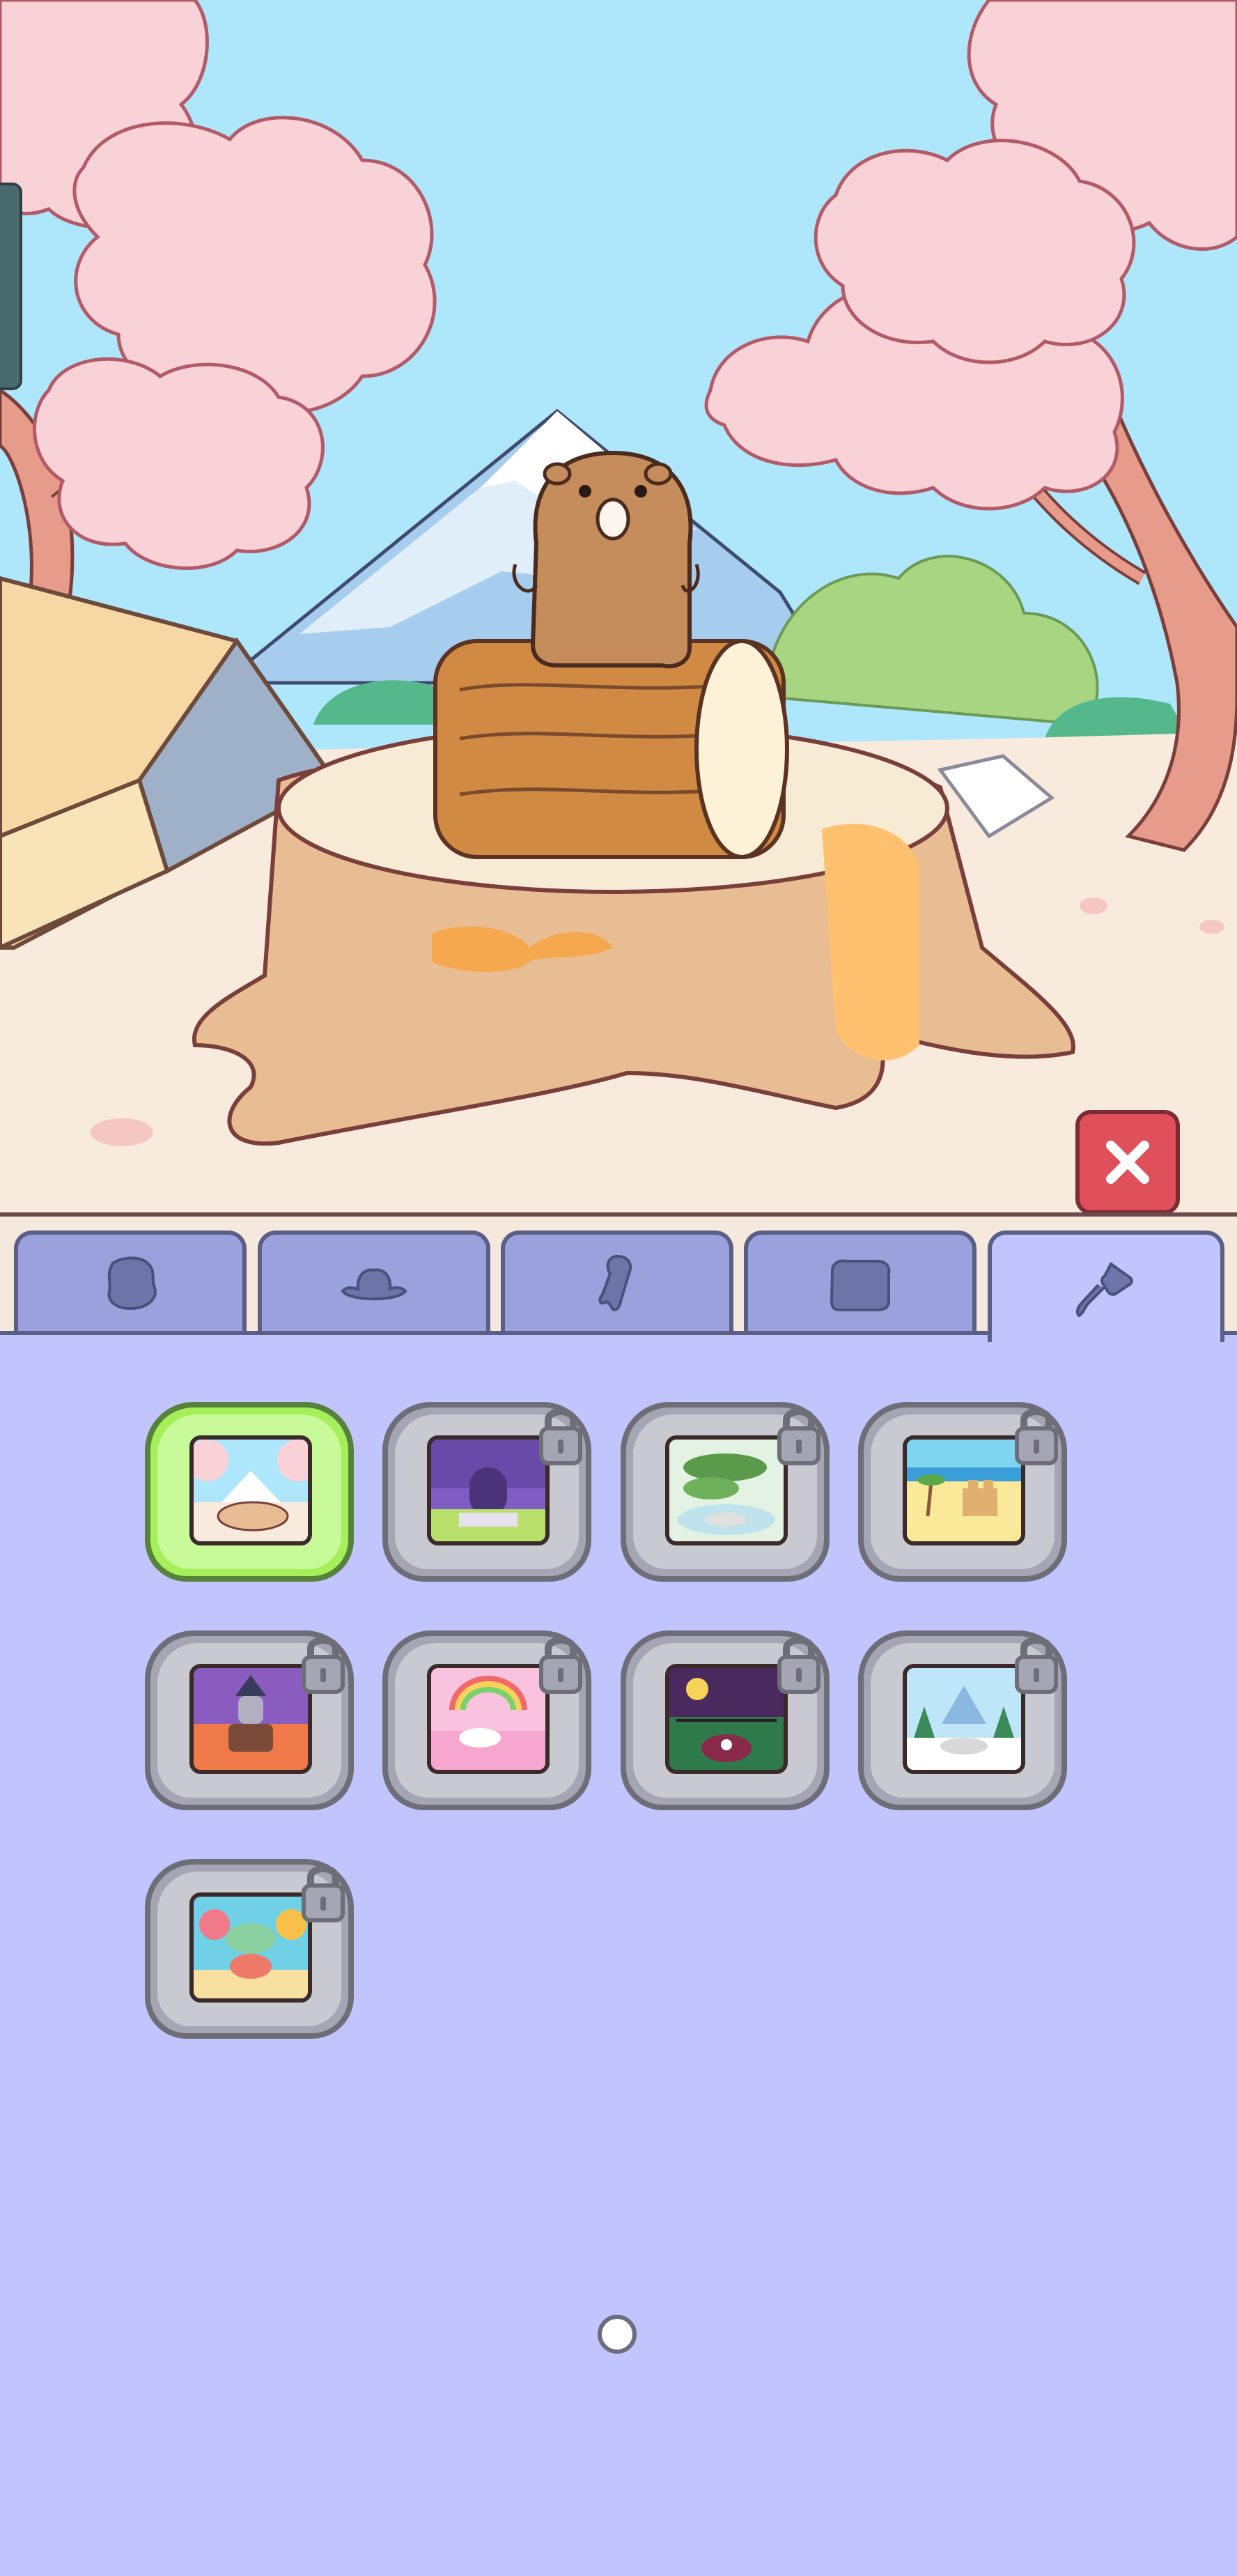 The image size is (1237, 2576). I want to click on accessory-icon, so click(615, 1282).